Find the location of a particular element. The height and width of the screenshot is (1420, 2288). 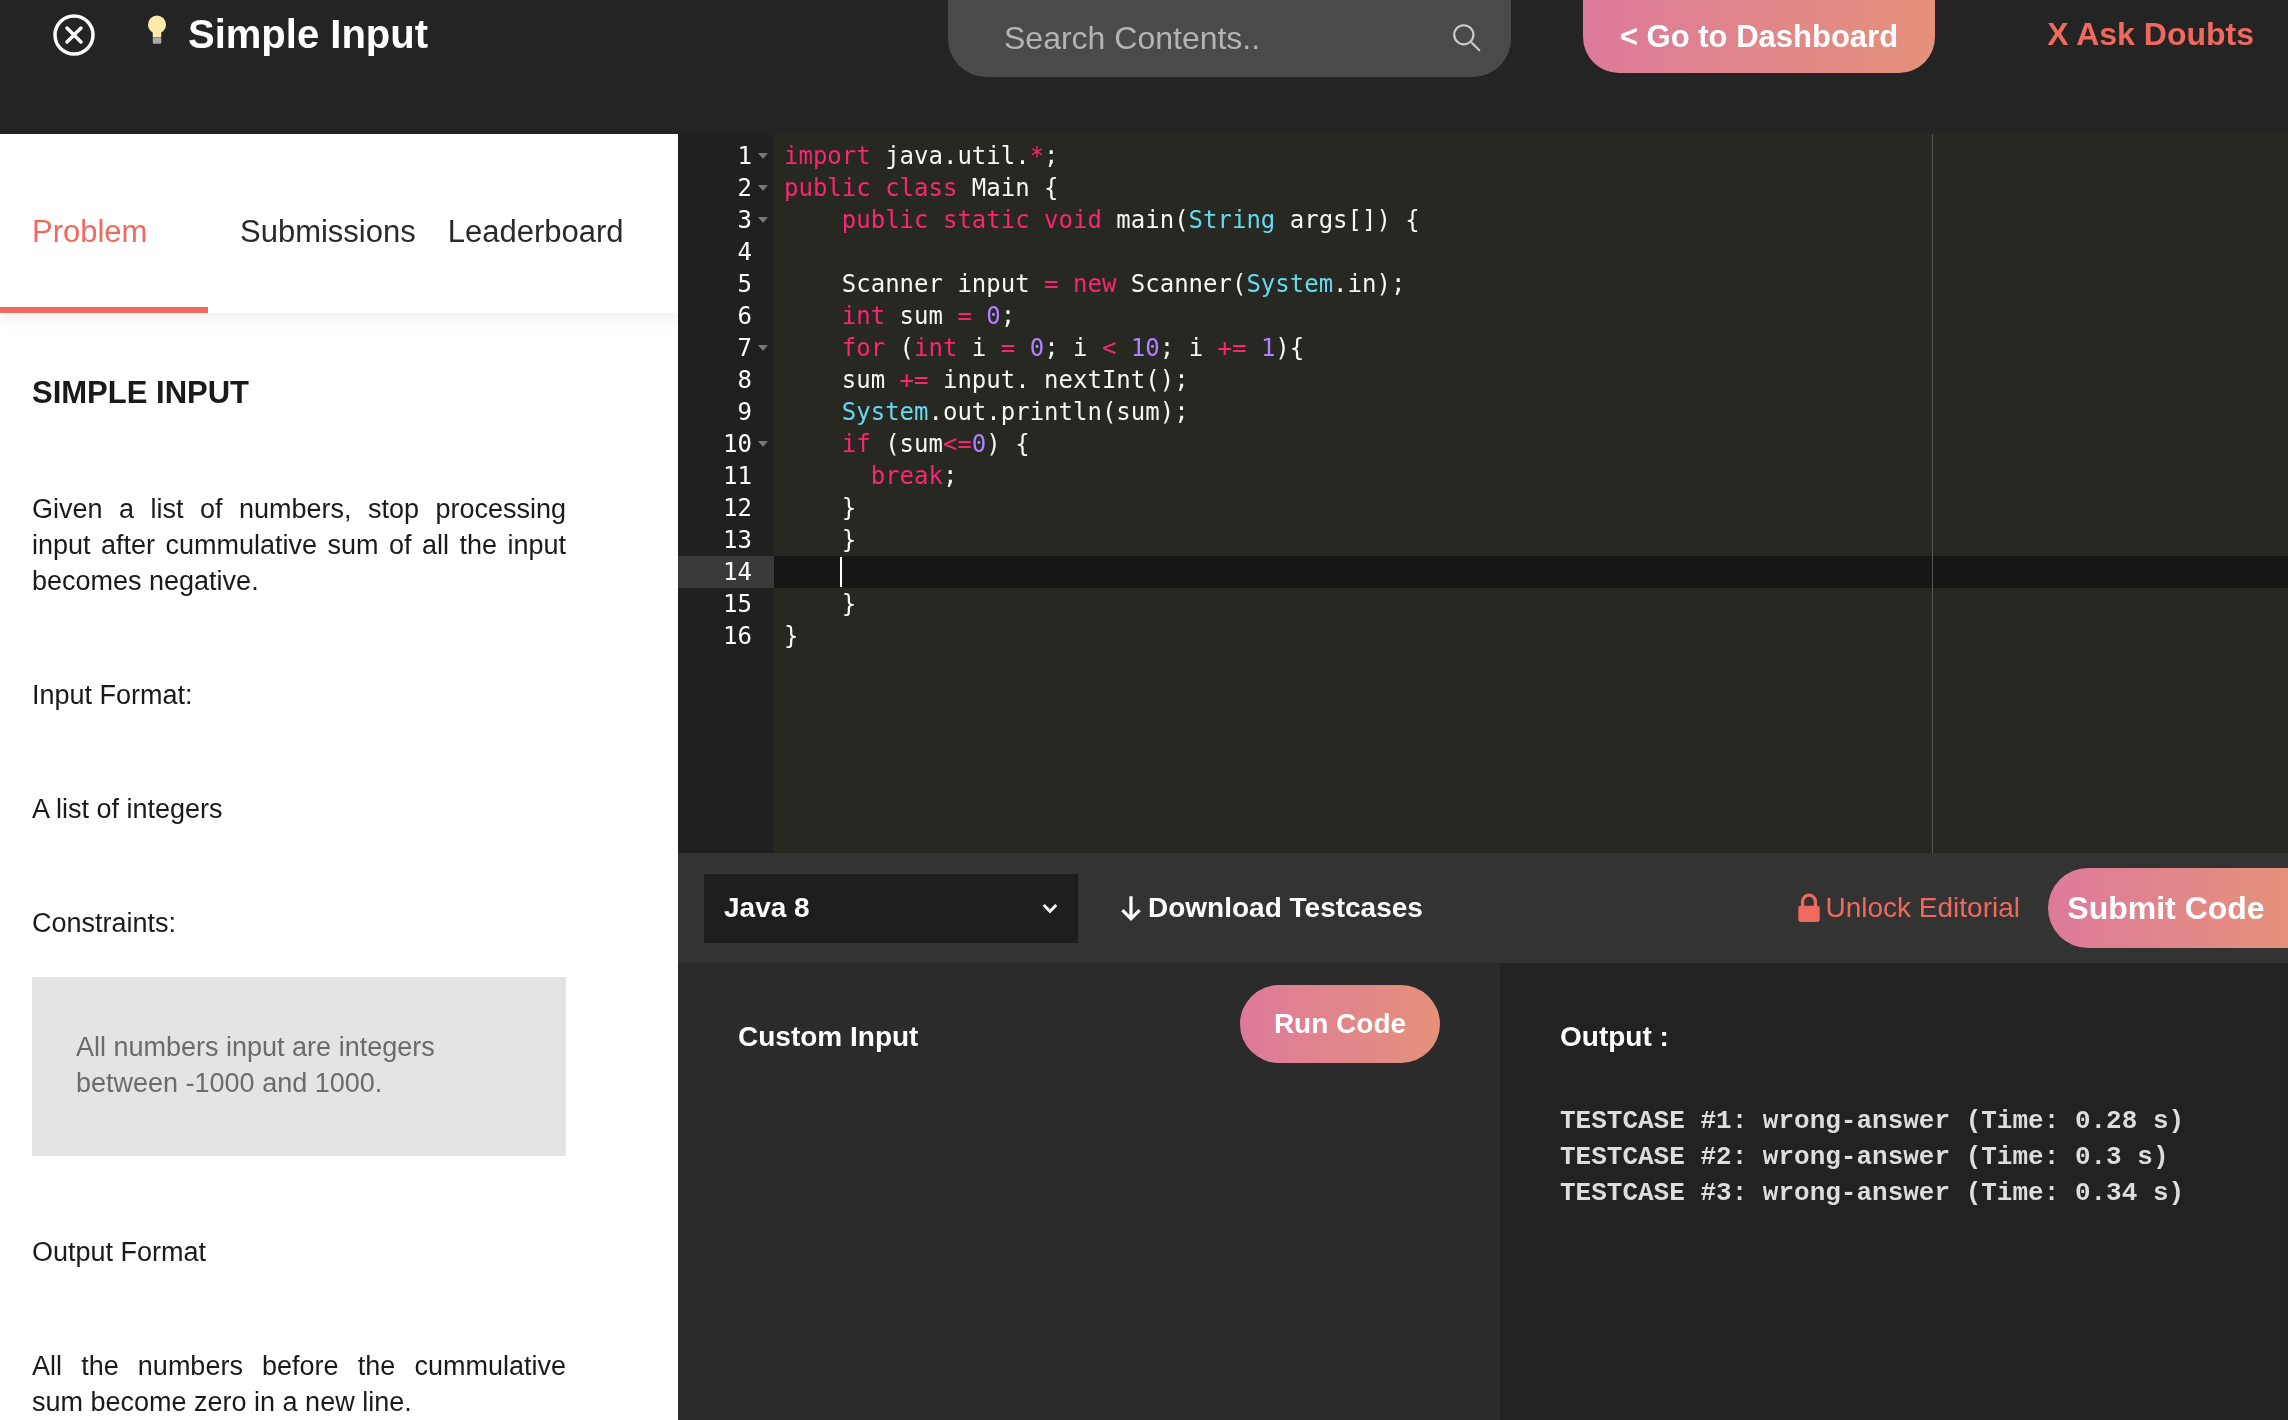

code-line: int sum = 0; is located at coordinates (928, 316).